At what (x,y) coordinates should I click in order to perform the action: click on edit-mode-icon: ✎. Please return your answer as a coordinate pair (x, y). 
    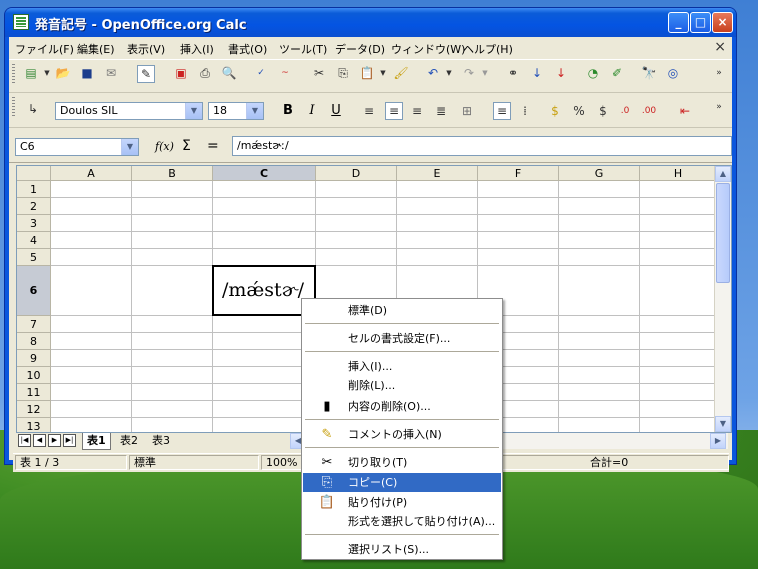
    Looking at the image, I should click on (146, 74).